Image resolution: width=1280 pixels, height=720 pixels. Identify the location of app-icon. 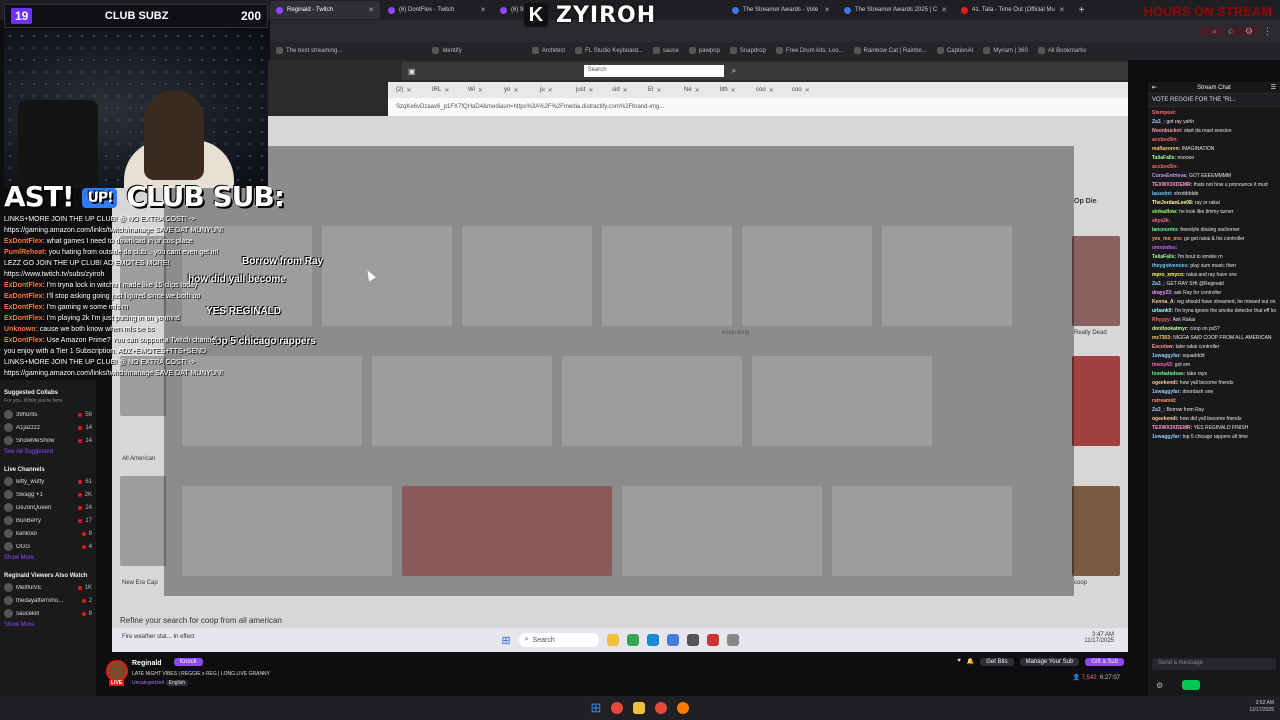
(712, 640).